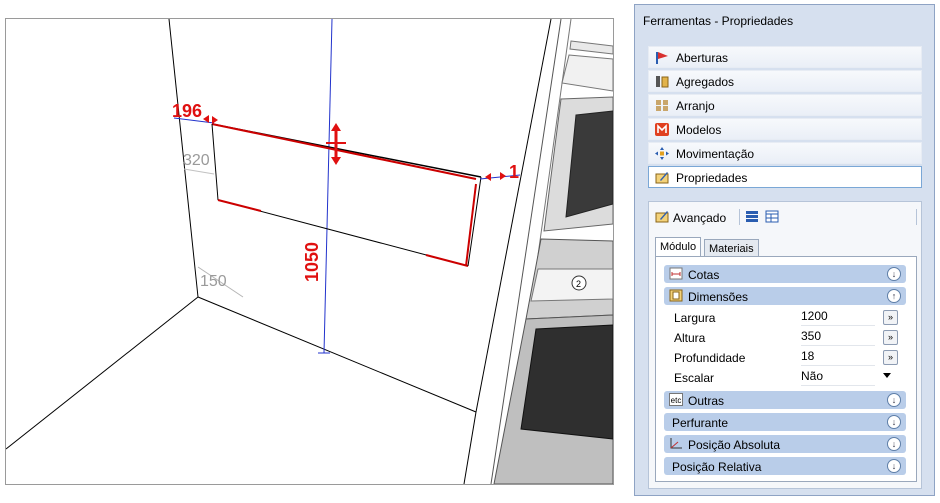  Describe the element at coordinates (887, 375) in the screenshot. I see `dropdown-arrow-icon` at that location.